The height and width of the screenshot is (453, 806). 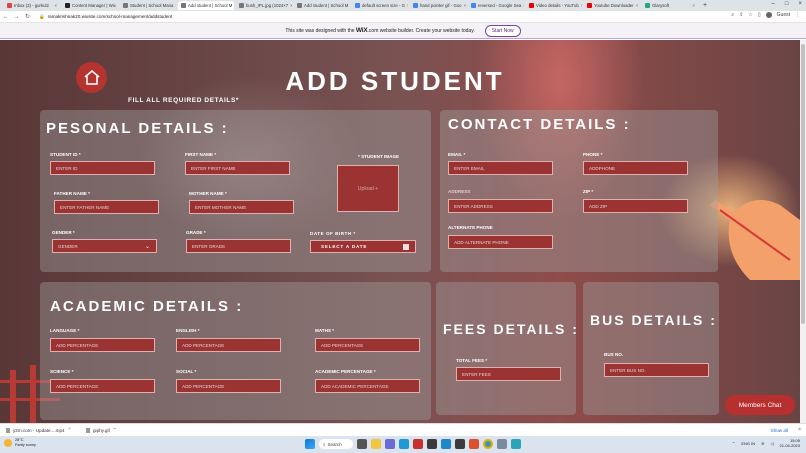 I want to click on browser-tab: Content Manager | Wix×, so click(x=90, y=5).